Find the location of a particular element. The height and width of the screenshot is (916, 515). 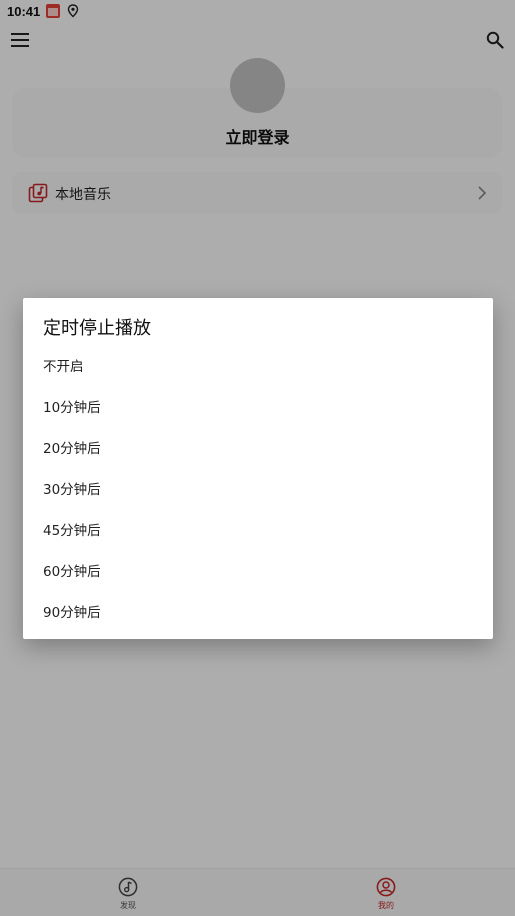

timer-option-90min: 90分钟后 is located at coordinates (258, 610).